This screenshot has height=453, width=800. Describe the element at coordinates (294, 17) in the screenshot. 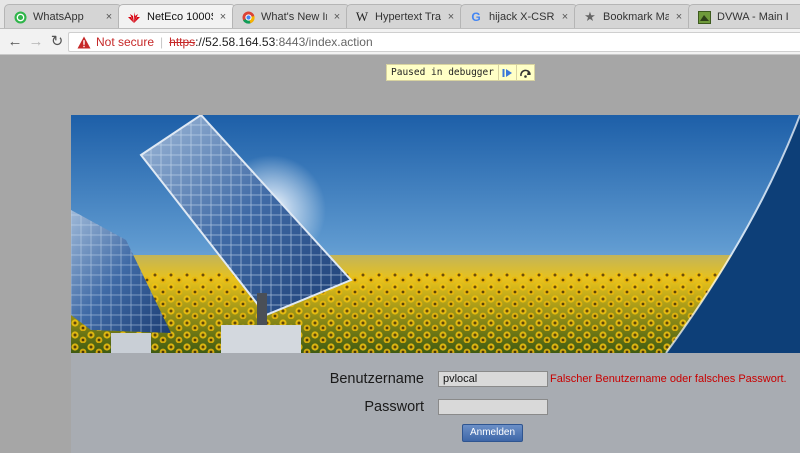

I see `tab-label: What's New In` at that location.